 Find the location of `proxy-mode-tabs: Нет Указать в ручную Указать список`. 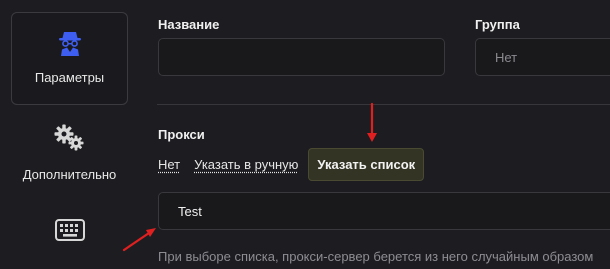

proxy-mode-tabs: Нет Указать в ручную Указать список is located at coordinates (291, 164).